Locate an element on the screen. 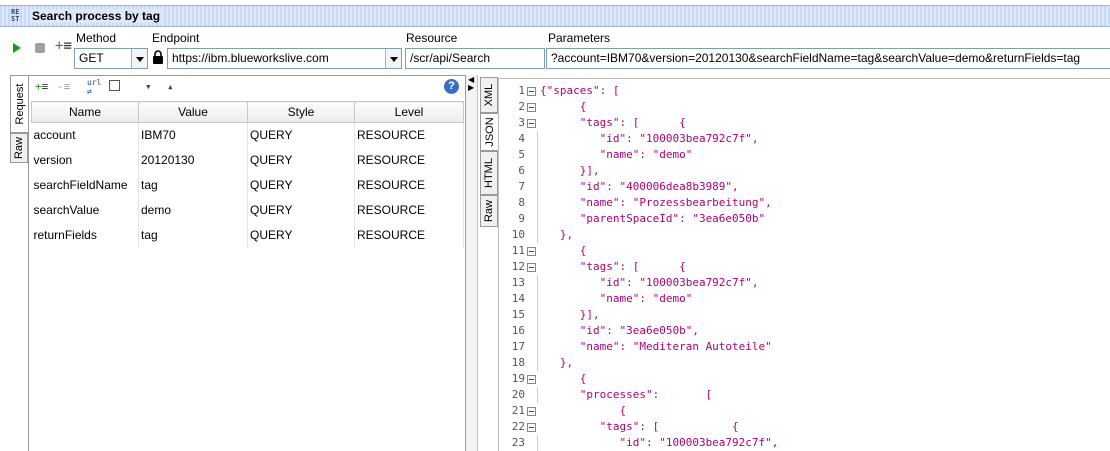 This screenshot has height=451, width=1110. code-line: 5 "name": "demo" is located at coordinates (804, 155).